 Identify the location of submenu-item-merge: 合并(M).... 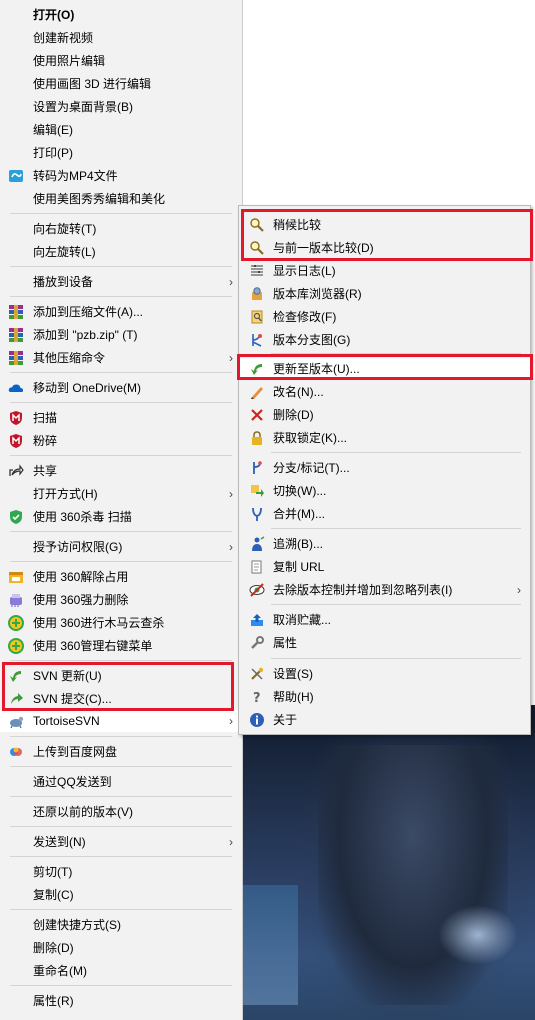
(384, 514).